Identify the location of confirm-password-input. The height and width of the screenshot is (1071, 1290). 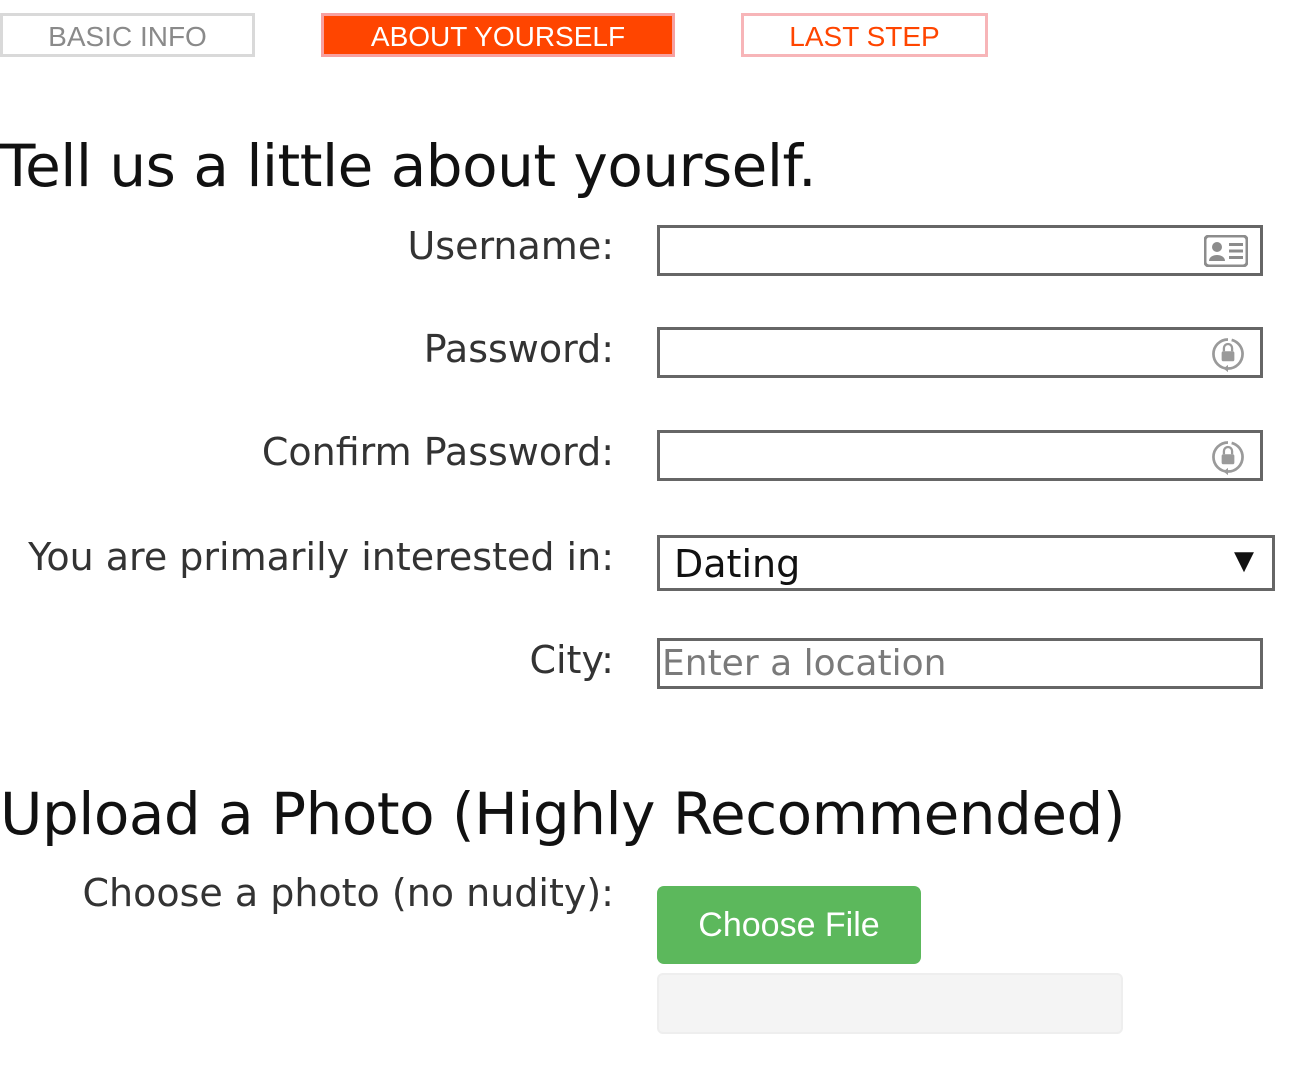
(960, 455).